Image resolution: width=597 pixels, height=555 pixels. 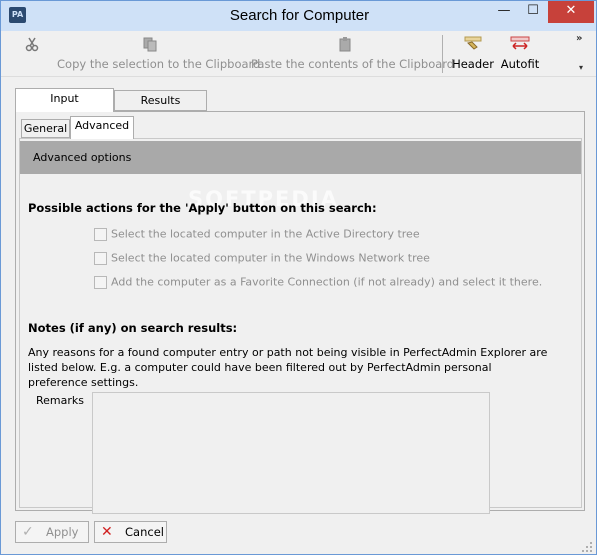 I want to click on cancel-button: ✕ Cancel, so click(x=130, y=532).